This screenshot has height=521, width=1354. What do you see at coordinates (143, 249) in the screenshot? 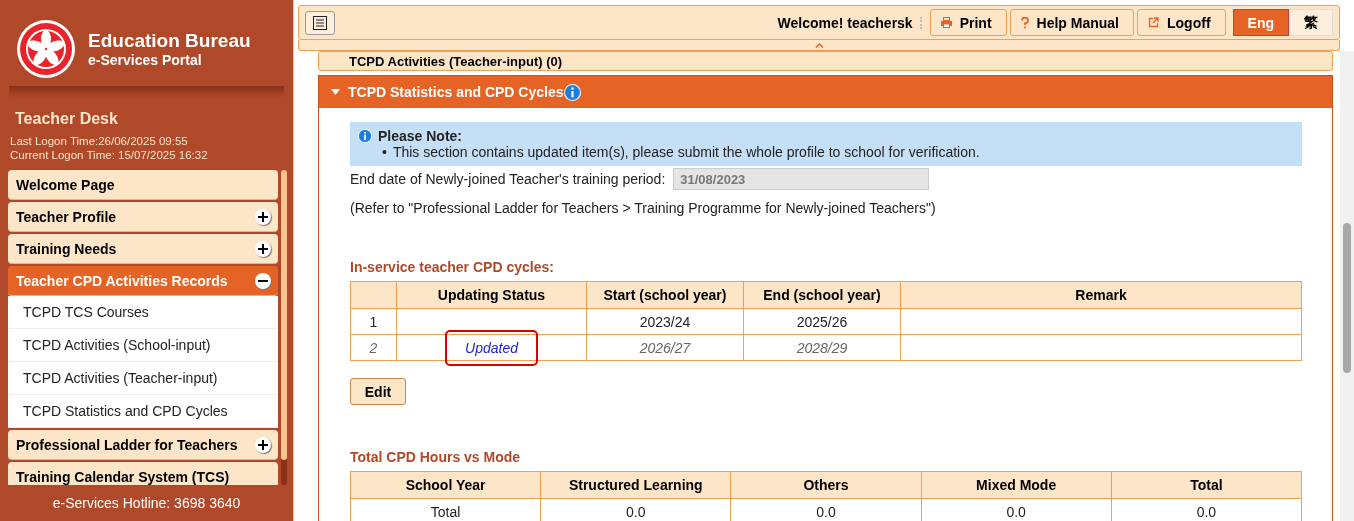
I see `menu-item: Training Needs` at bounding box center [143, 249].